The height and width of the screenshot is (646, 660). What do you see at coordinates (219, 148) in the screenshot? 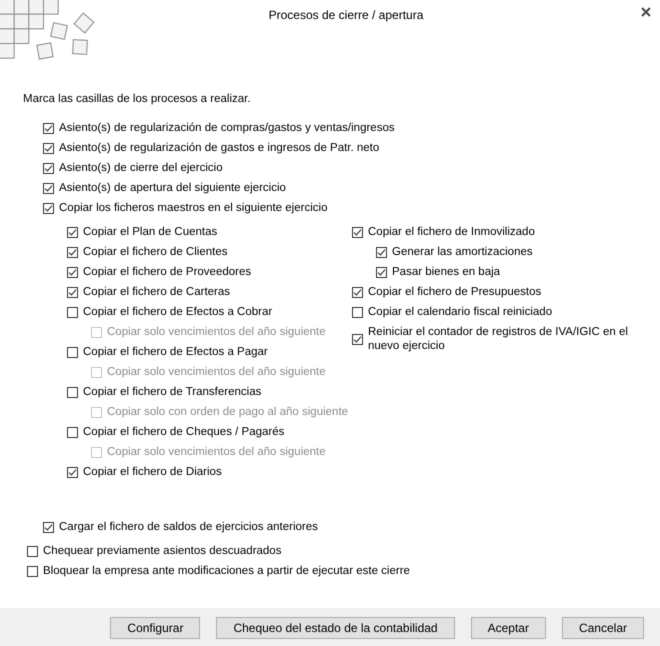
I see `checkbox-label: Asiento(s) de regularización de gastos e ingresos de Patr. neto` at bounding box center [219, 148].